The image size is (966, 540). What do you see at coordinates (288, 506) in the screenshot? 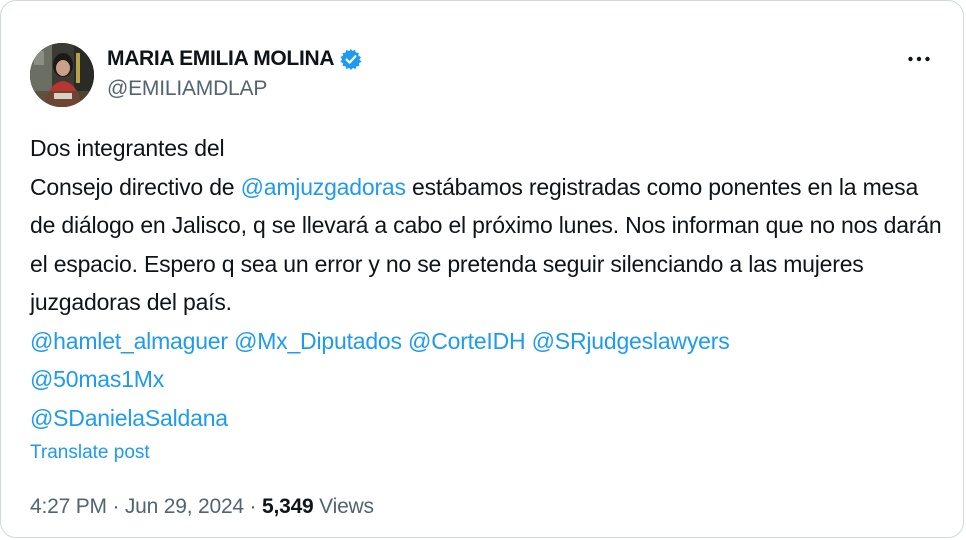
I see `views-count: 5,349` at bounding box center [288, 506].